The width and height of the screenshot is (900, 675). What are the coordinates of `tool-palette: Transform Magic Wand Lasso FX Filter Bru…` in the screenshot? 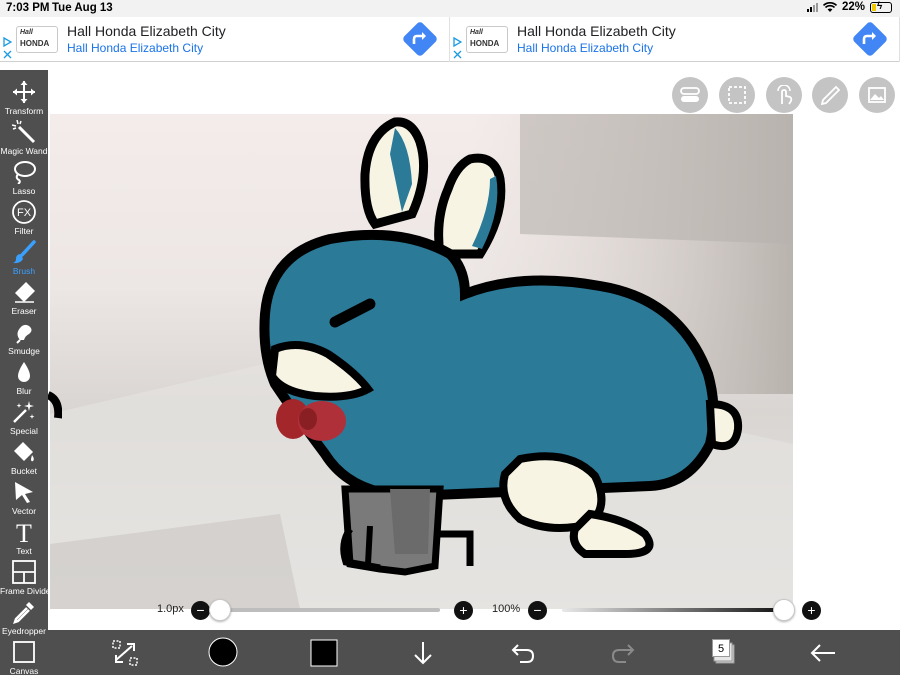 It's located at (26, 372).